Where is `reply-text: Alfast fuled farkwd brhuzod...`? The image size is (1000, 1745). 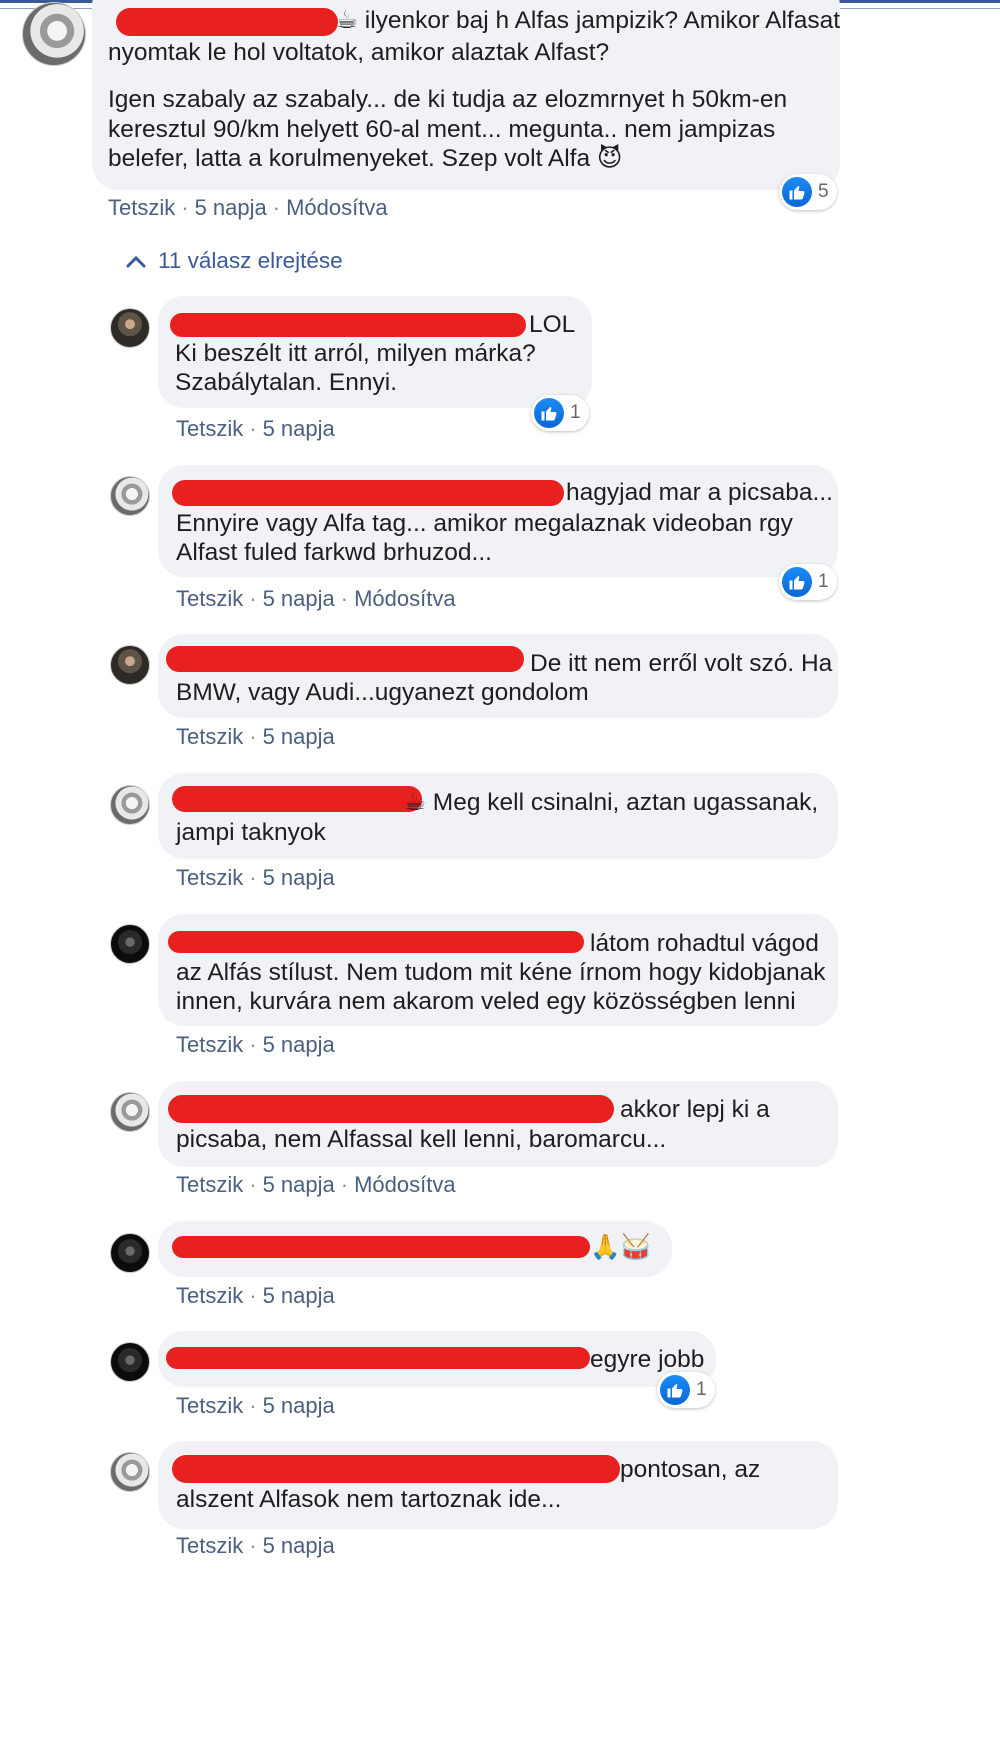
reply-text: Alfast fuled farkwd brhuzod... is located at coordinates (334, 552).